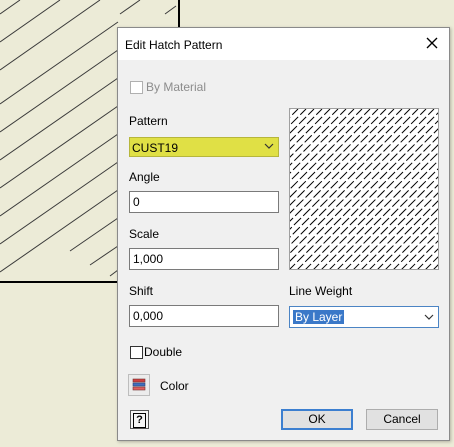 This screenshot has width=454, height=447. Describe the element at coordinates (364, 317) in the screenshot. I see `line-weight-select: By Layer` at that location.